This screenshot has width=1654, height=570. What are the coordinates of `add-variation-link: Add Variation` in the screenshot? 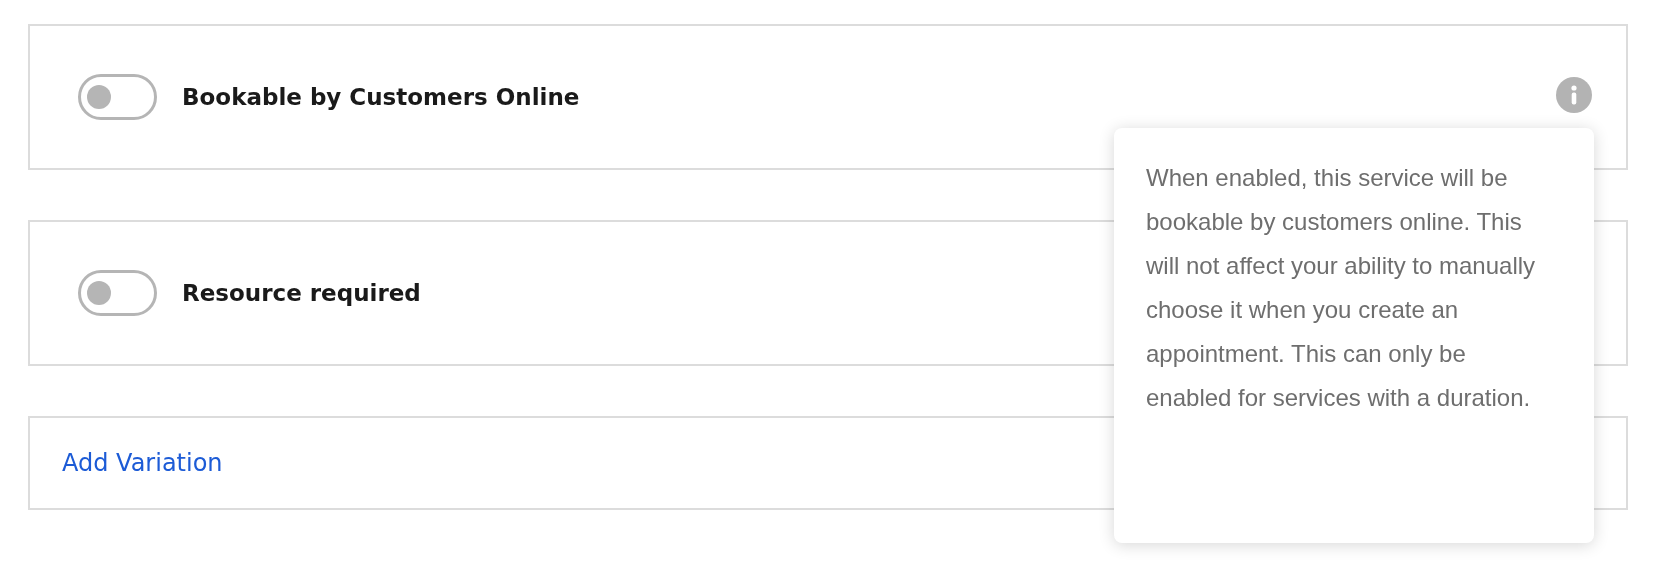 It's located at (142, 463).